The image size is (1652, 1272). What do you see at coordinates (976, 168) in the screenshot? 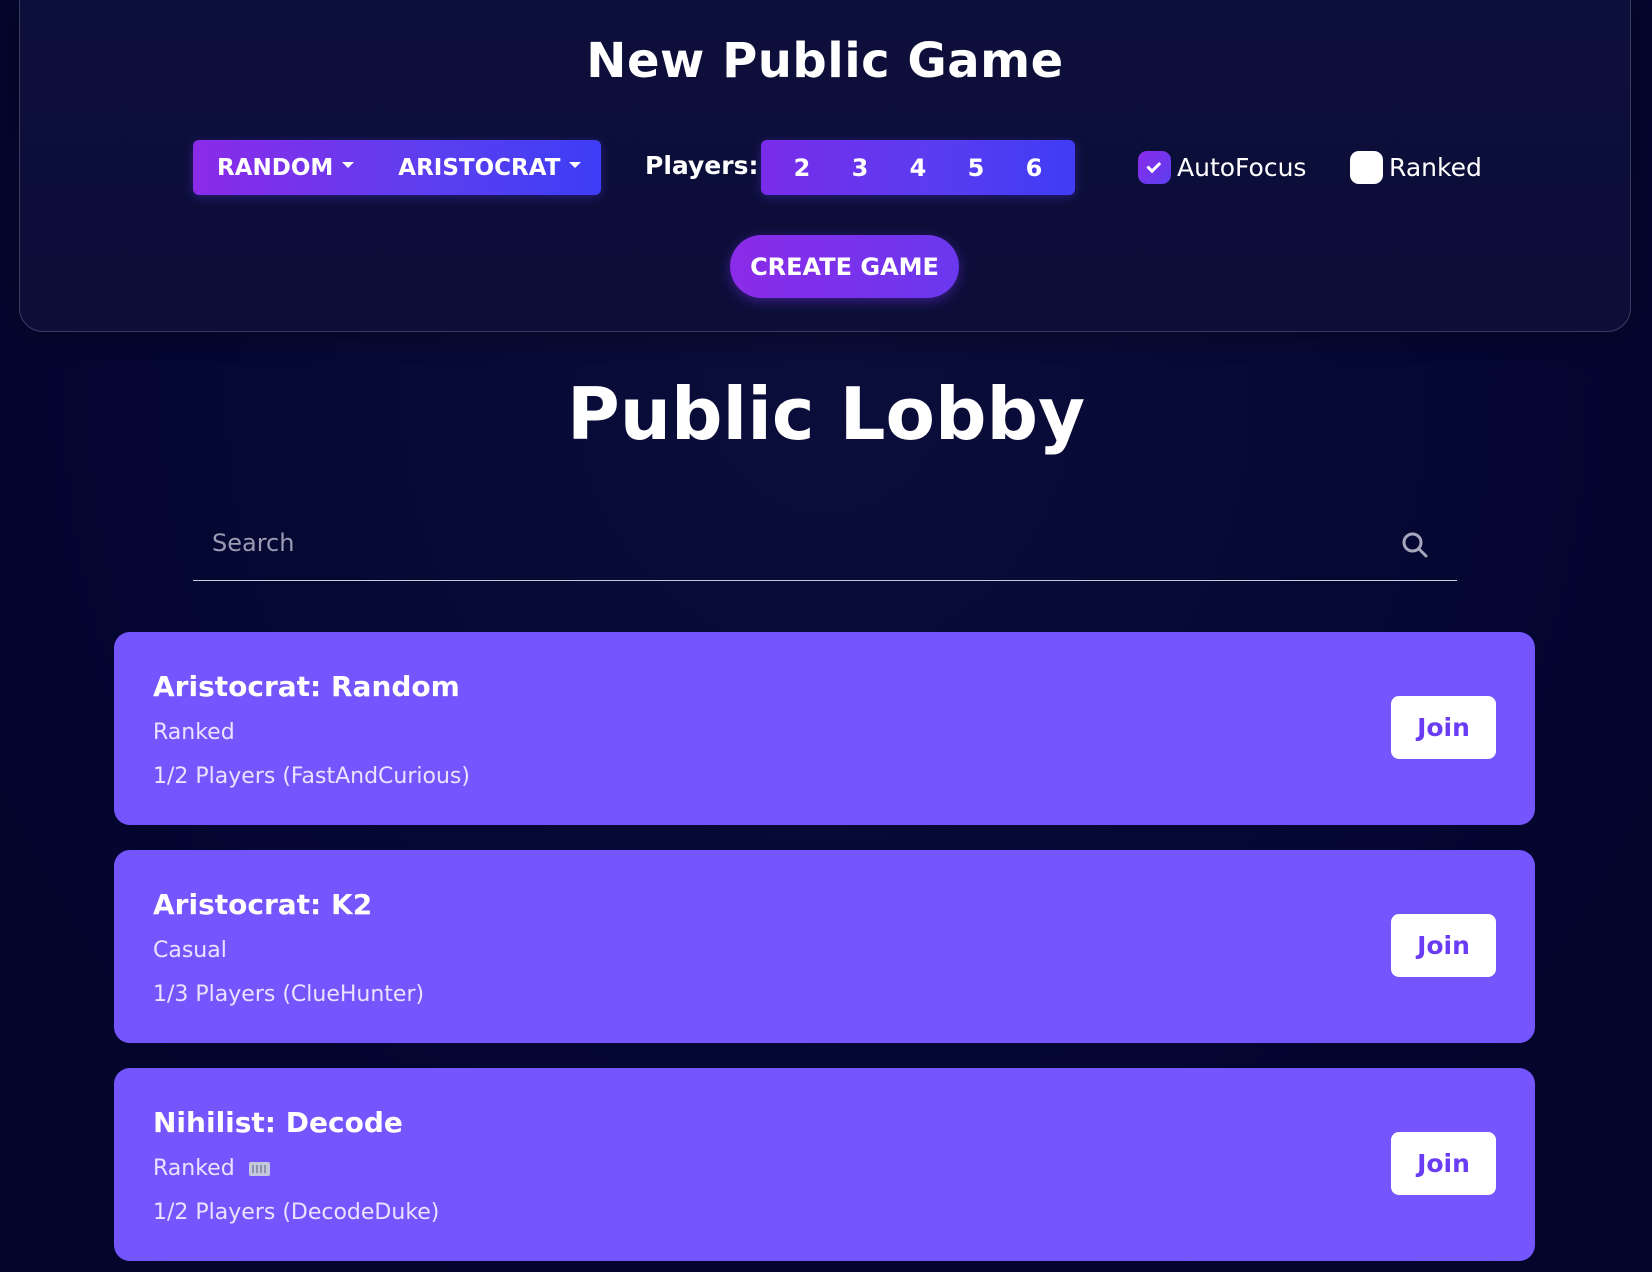
I see `players-option-5: 5` at bounding box center [976, 168].